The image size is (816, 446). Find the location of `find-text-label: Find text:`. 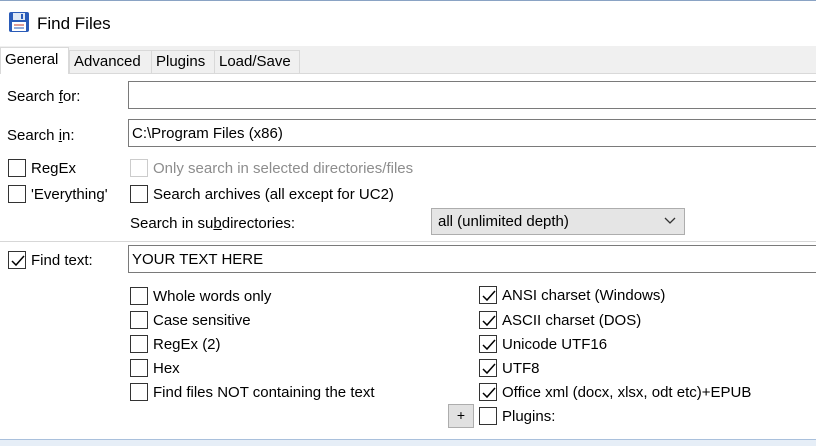

find-text-label: Find text: is located at coordinates (62, 260).